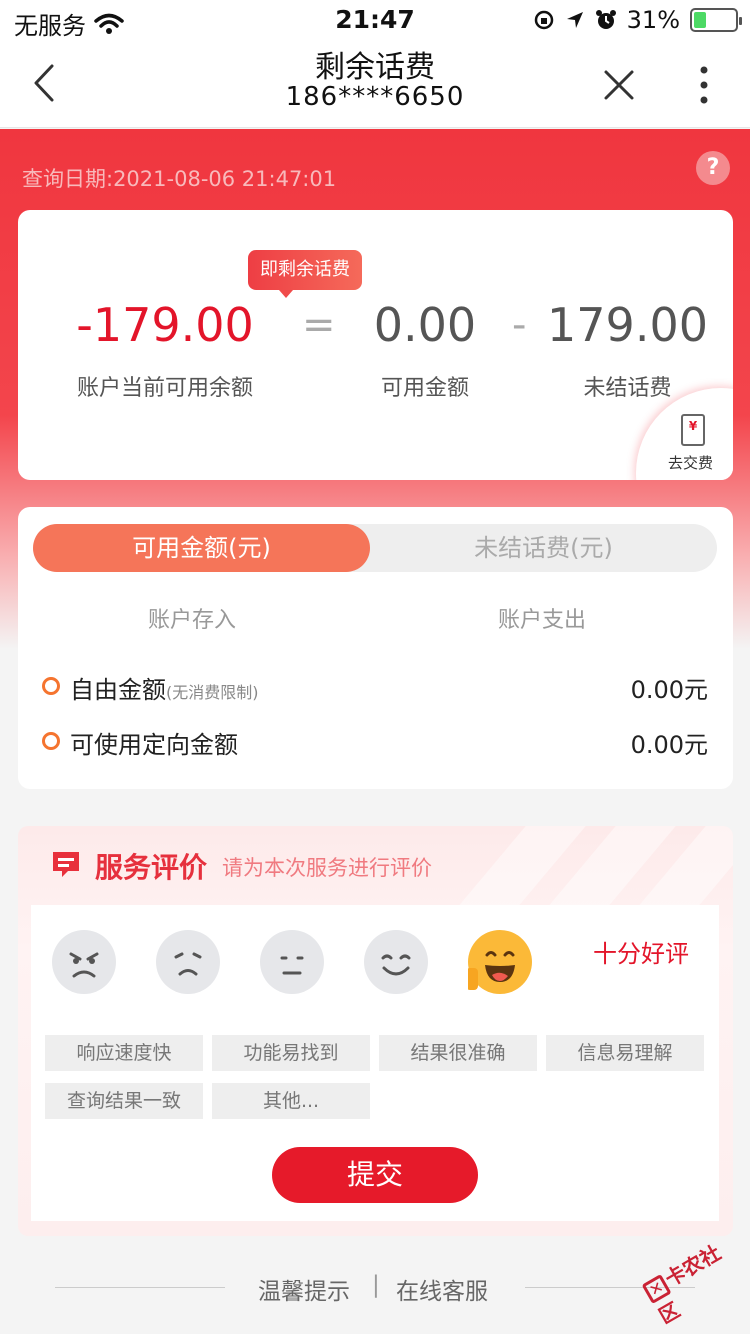  What do you see at coordinates (164, 388) in the screenshot?
I see `current-balance-label: 账户当前可用余额` at bounding box center [164, 388].